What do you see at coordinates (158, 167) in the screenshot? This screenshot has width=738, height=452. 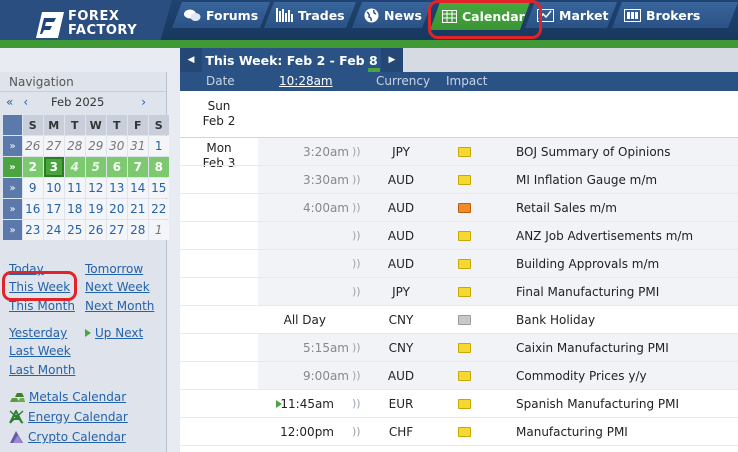 I see `calendar-day: 8` at bounding box center [158, 167].